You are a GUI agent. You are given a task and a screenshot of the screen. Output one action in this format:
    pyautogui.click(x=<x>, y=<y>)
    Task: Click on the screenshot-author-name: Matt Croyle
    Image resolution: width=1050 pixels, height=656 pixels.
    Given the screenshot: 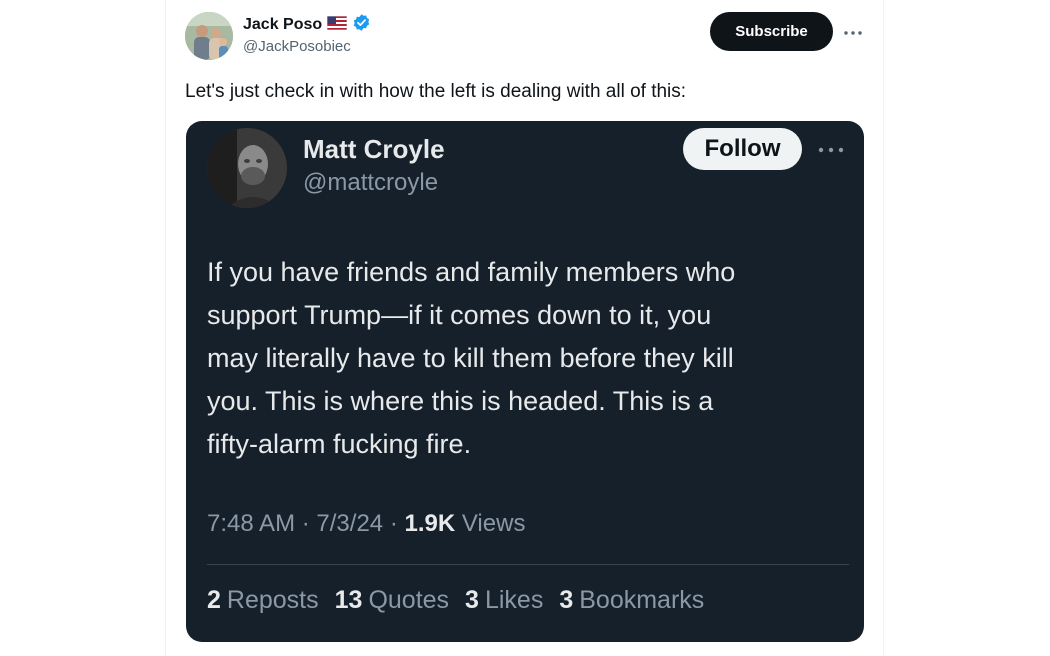 What is the action you would take?
    pyautogui.click(x=374, y=149)
    